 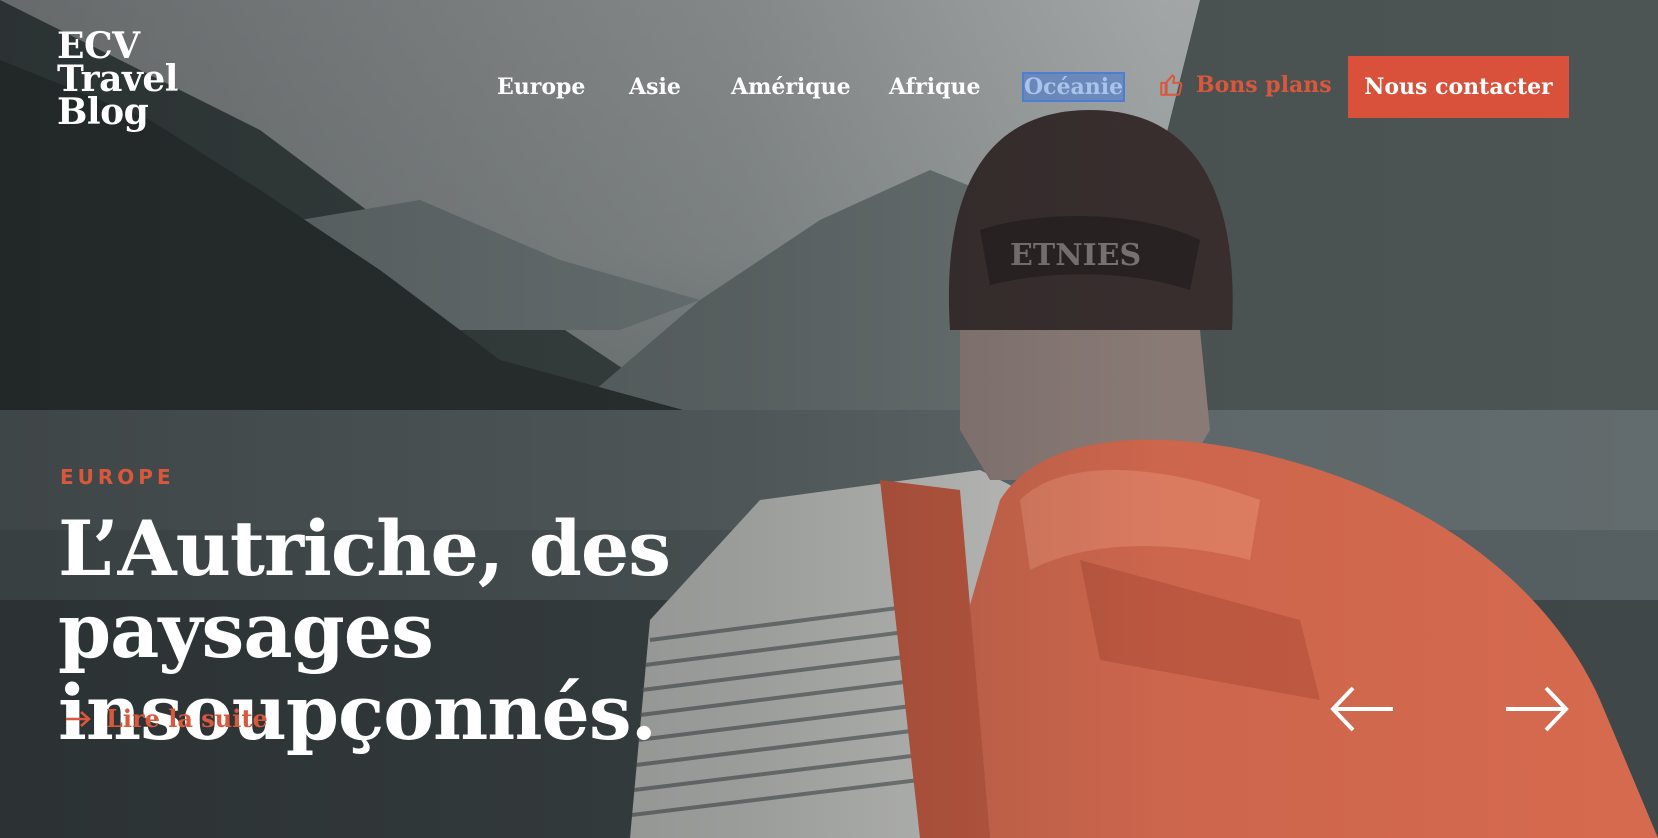 What do you see at coordinates (187, 718) in the screenshot?
I see `read-more-label: Lire la suite` at bounding box center [187, 718].